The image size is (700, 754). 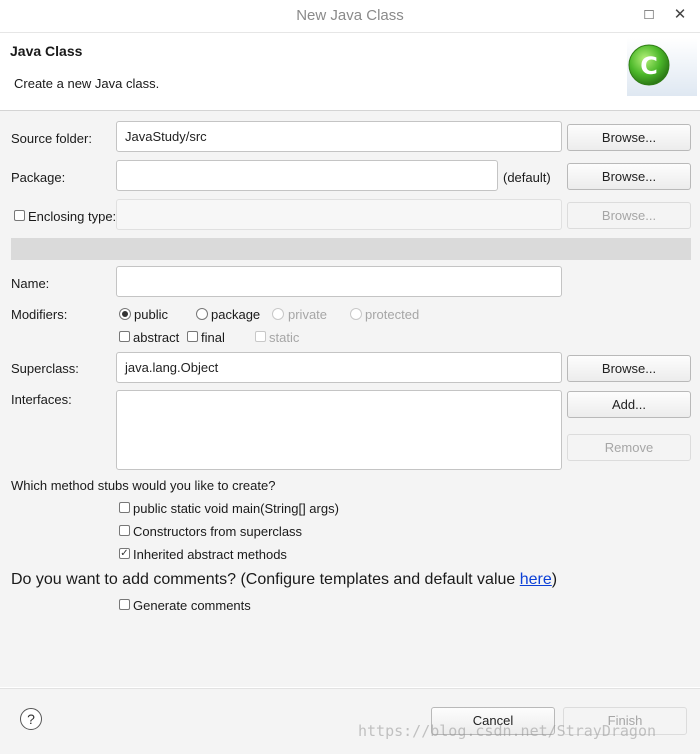 What do you see at coordinates (125, 314) in the screenshot?
I see `modifier-public-radio` at bounding box center [125, 314].